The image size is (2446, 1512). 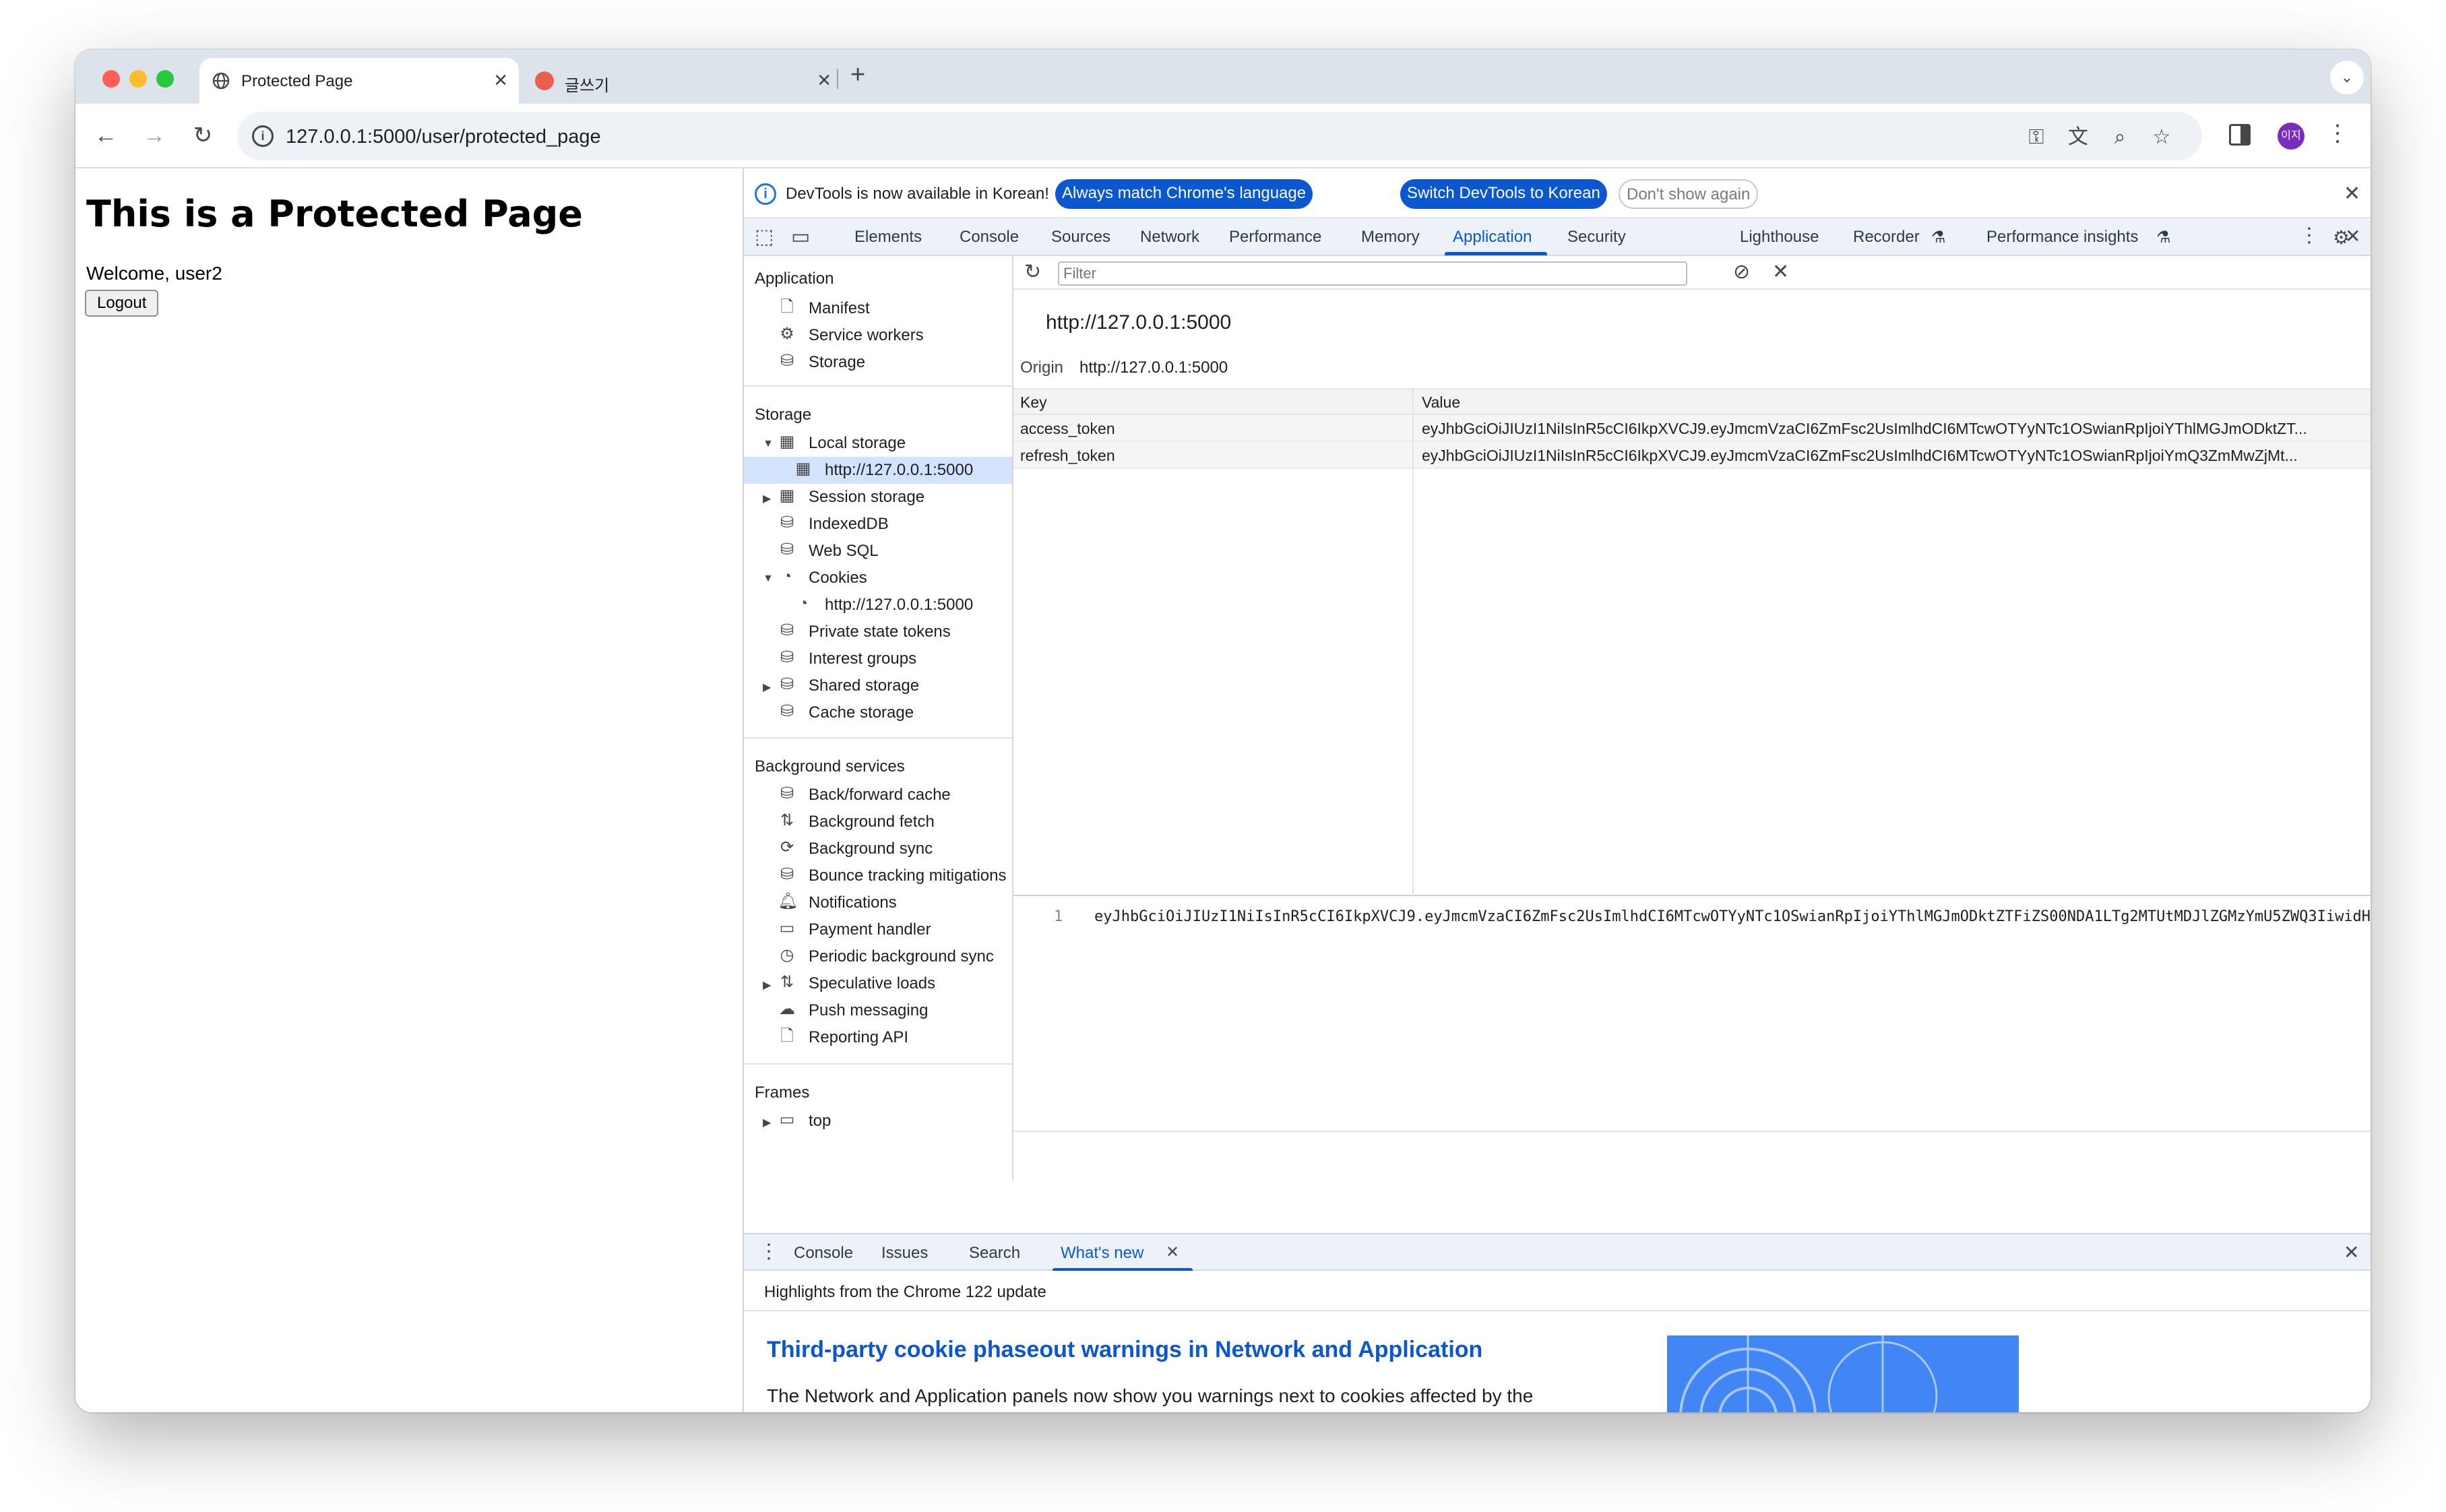 What do you see at coordinates (203, 135) in the screenshot?
I see `reload-icon: ↻` at bounding box center [203, 135].